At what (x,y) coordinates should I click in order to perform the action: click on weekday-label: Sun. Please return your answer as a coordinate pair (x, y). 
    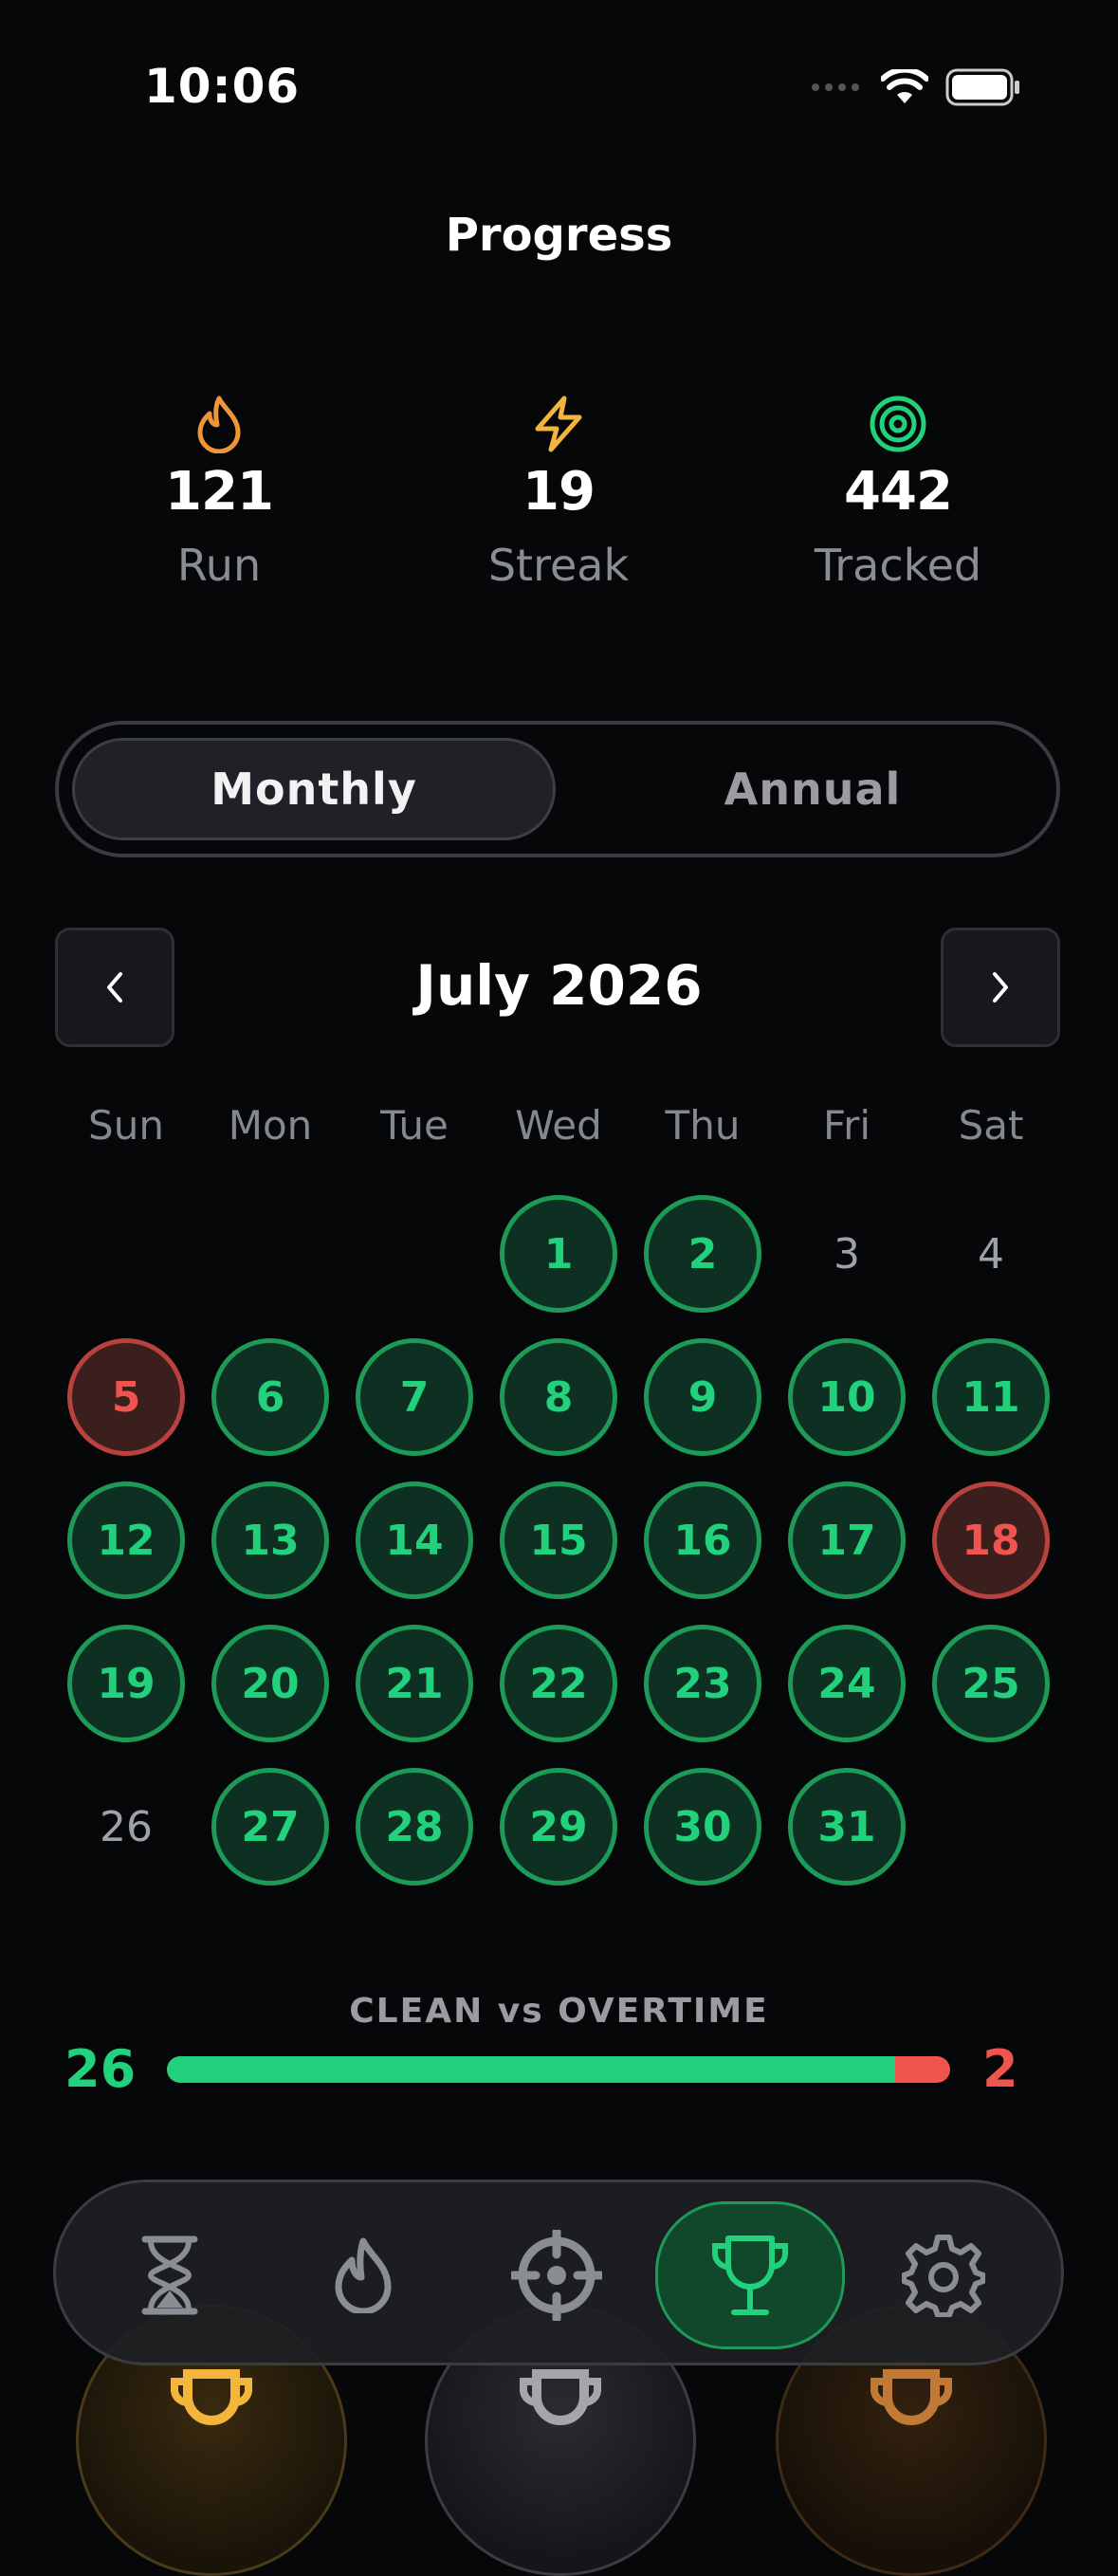
    Looking at the image, I should click on (126, 1125).